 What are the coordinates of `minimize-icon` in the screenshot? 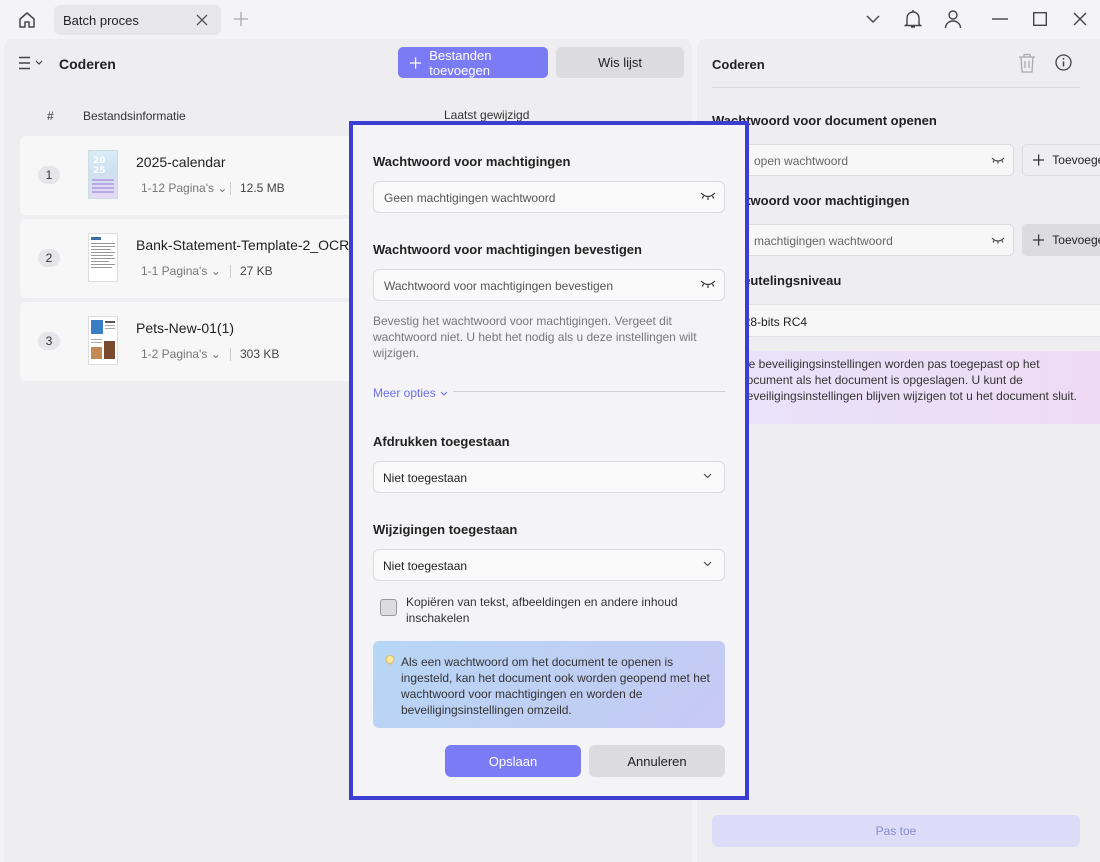 It's located at (1000, 19).